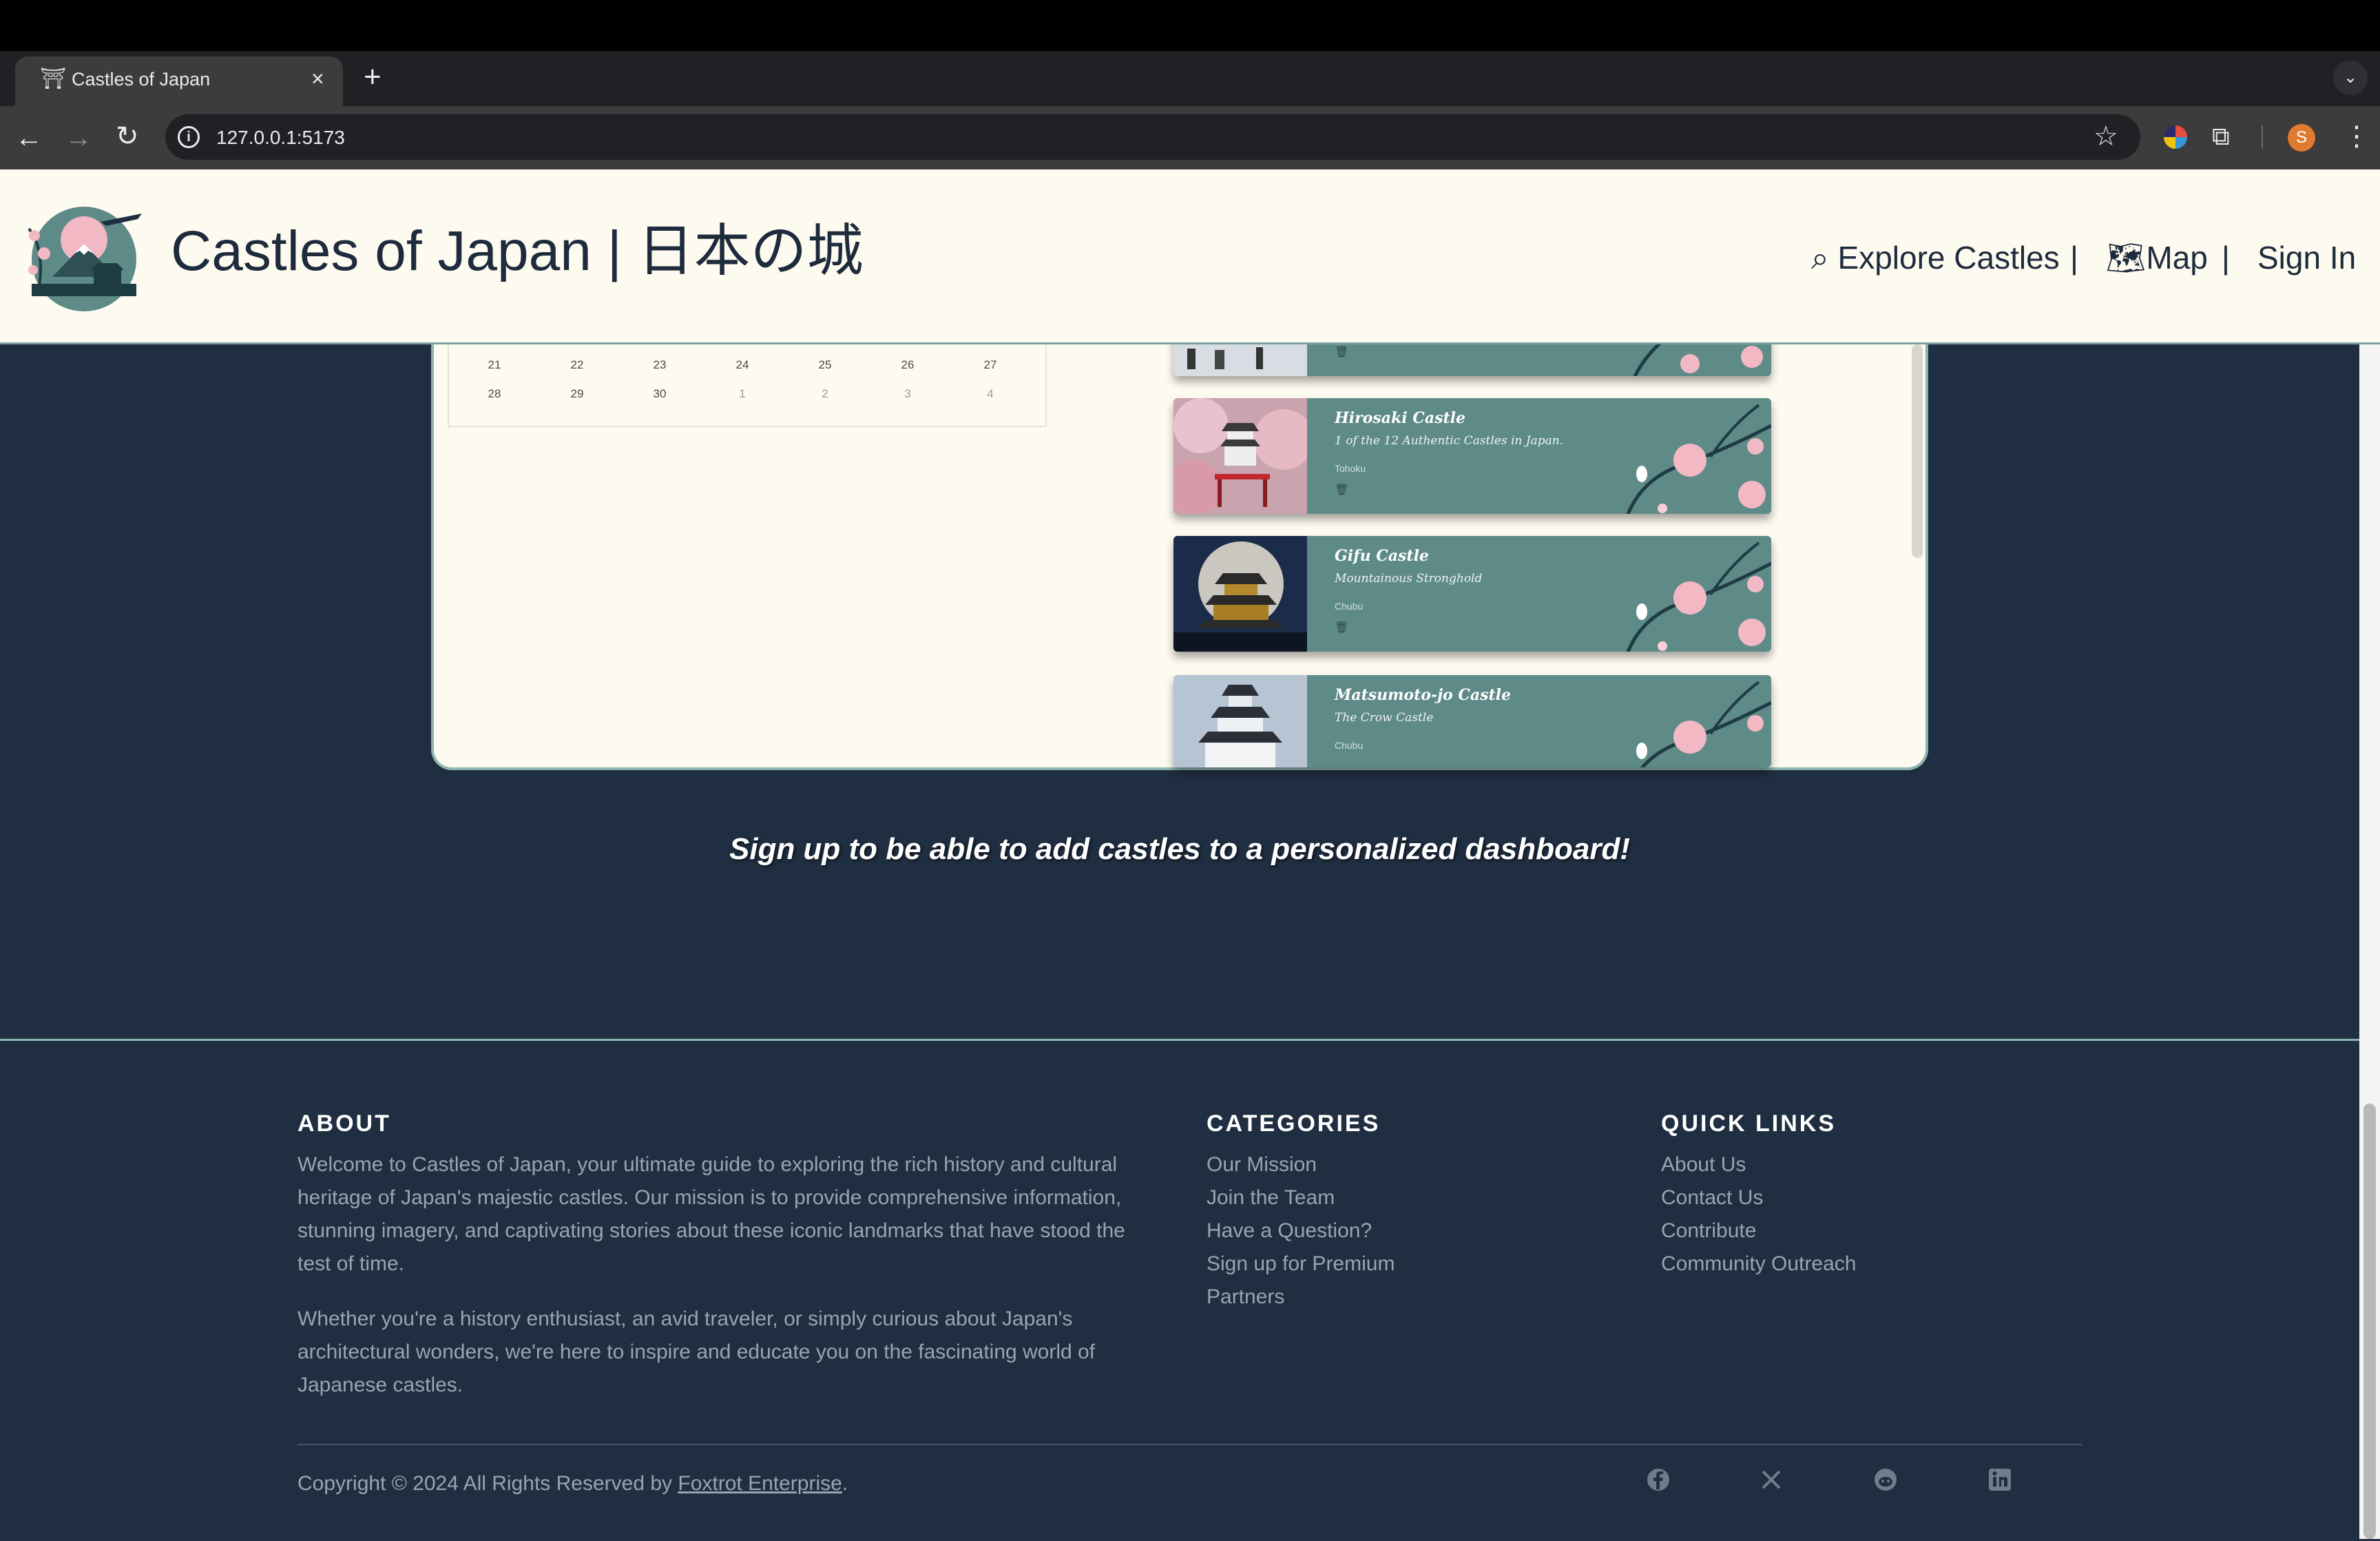 The width and height of the screenshot is (2380, 1541). What do you see at coordinates (127, 136) in the screenshot?
I see `reload-icon: ↻` at bounding box center [127, 136].